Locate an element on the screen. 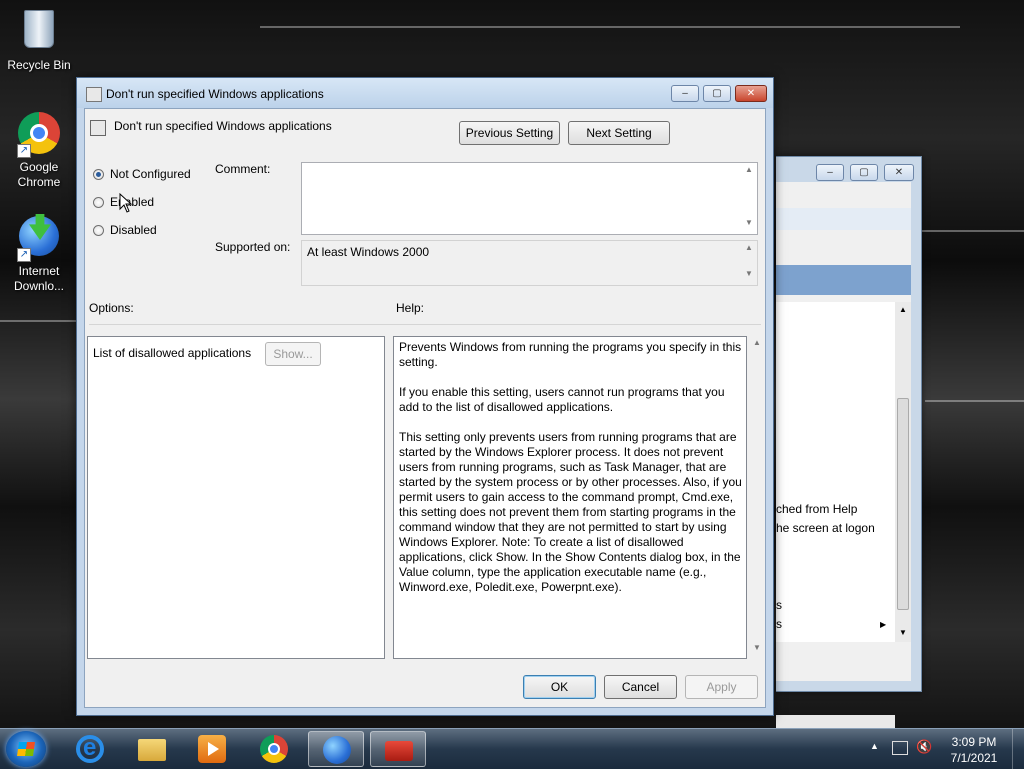 Image resolution: width=1024 pixels, height=769 pixels. internet-download-manager-icon is located at coordinates (337, 750).